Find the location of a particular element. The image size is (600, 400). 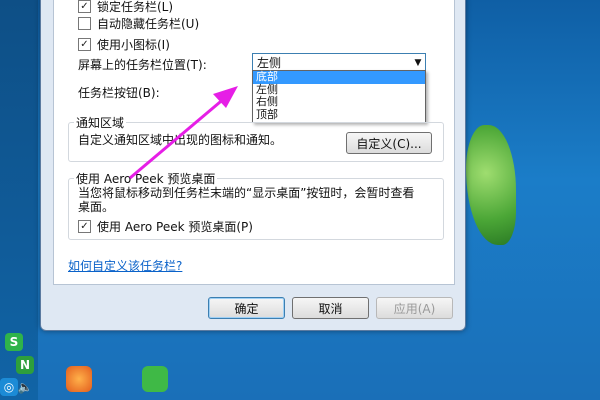

aero-peek-option: ✓ 使用 Aero Peek 预览桌面(P) is located at coordinates (165, 226).